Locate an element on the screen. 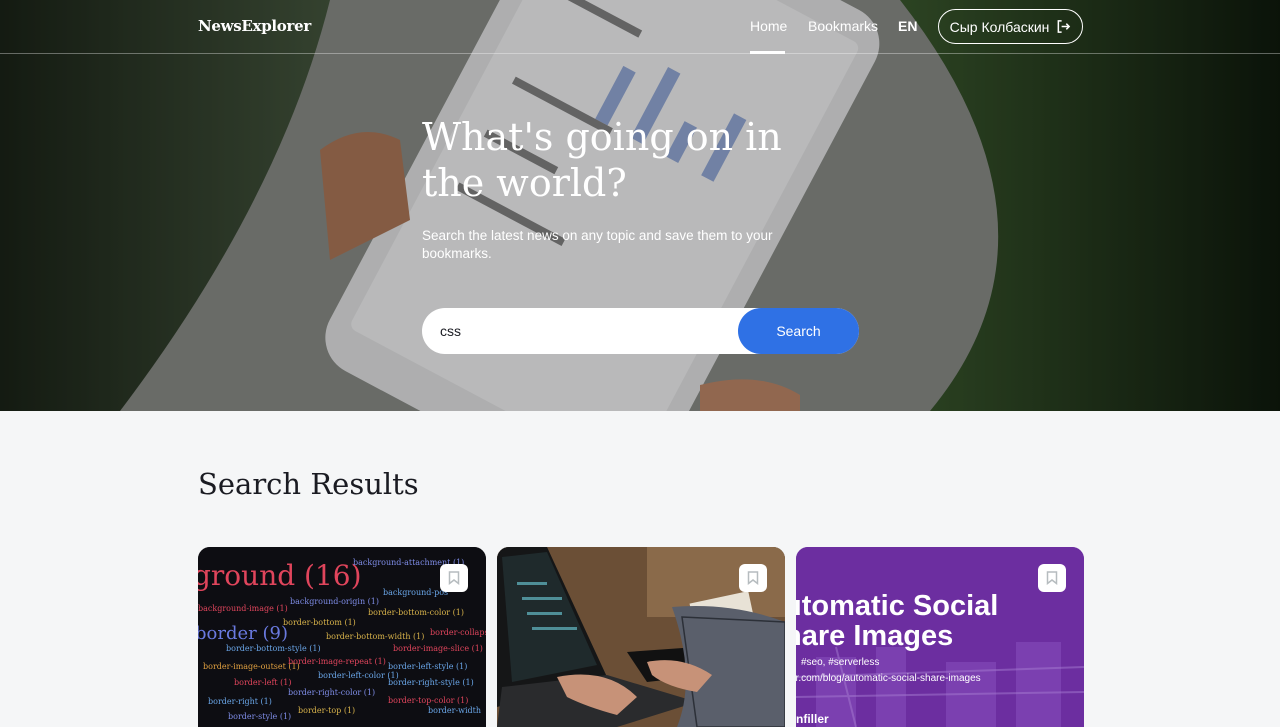 The image size is (1280, 727). logo: NewsExplorer is located at coordinates (254, 26).